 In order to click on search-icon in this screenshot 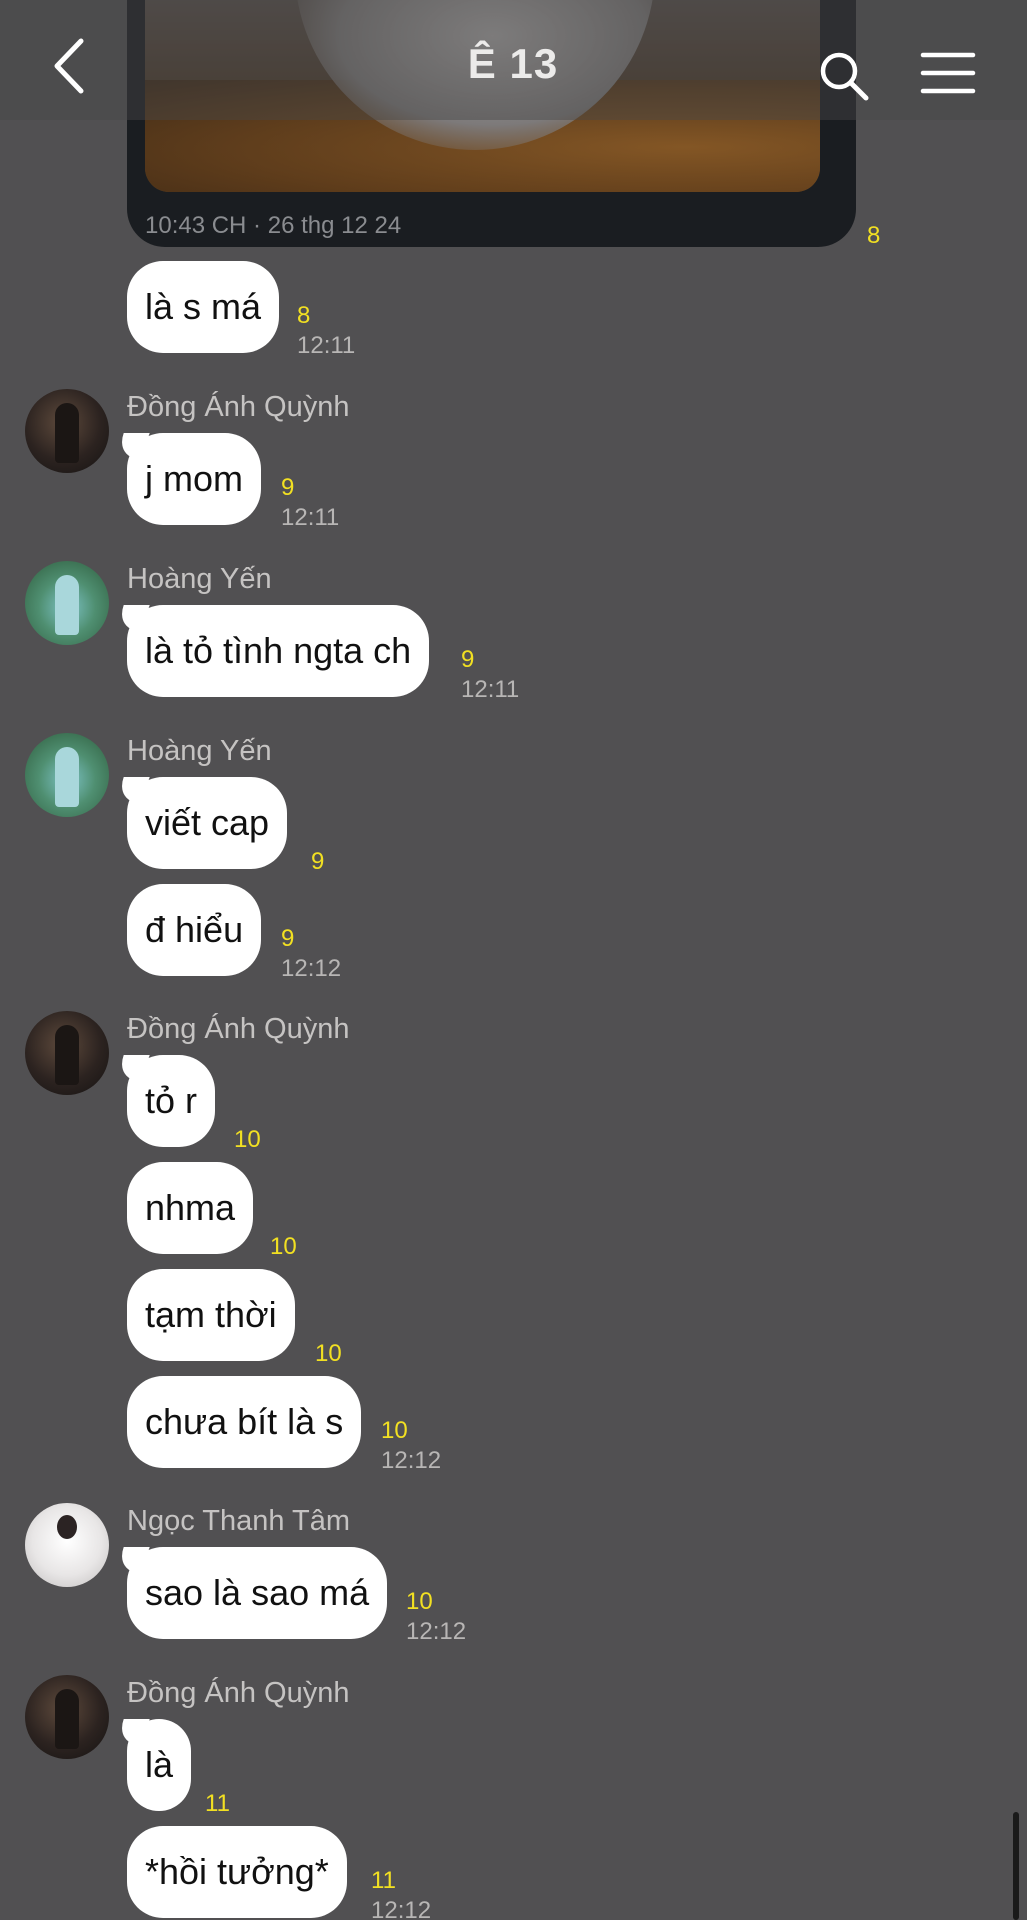, I will do `click(844, 76)`.